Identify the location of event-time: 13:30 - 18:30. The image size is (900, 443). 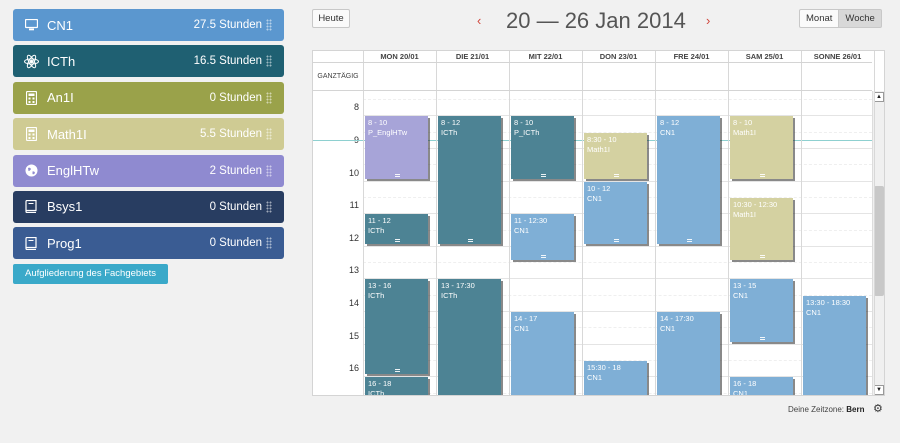
(828, 302).